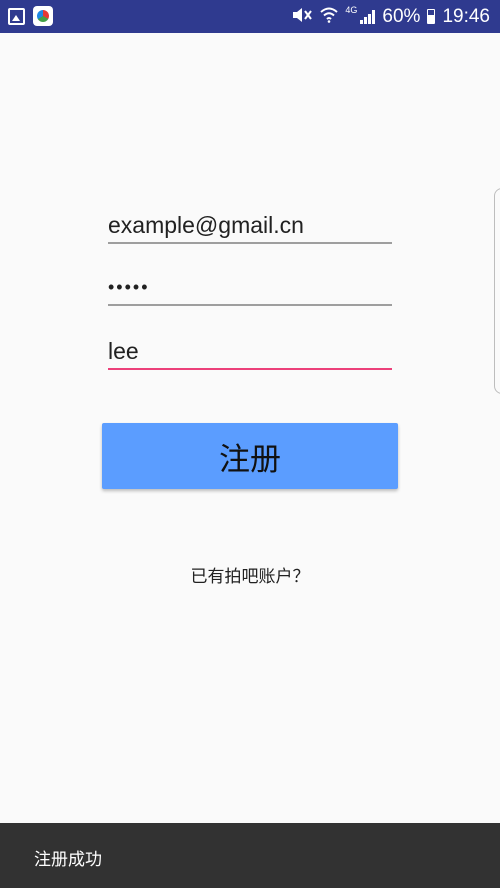 The image size is (500, 888). What do you see at coordinates (401, 16) in the screenshot?
I see `battery-percent: 60%` at bounding box center [401, 16].